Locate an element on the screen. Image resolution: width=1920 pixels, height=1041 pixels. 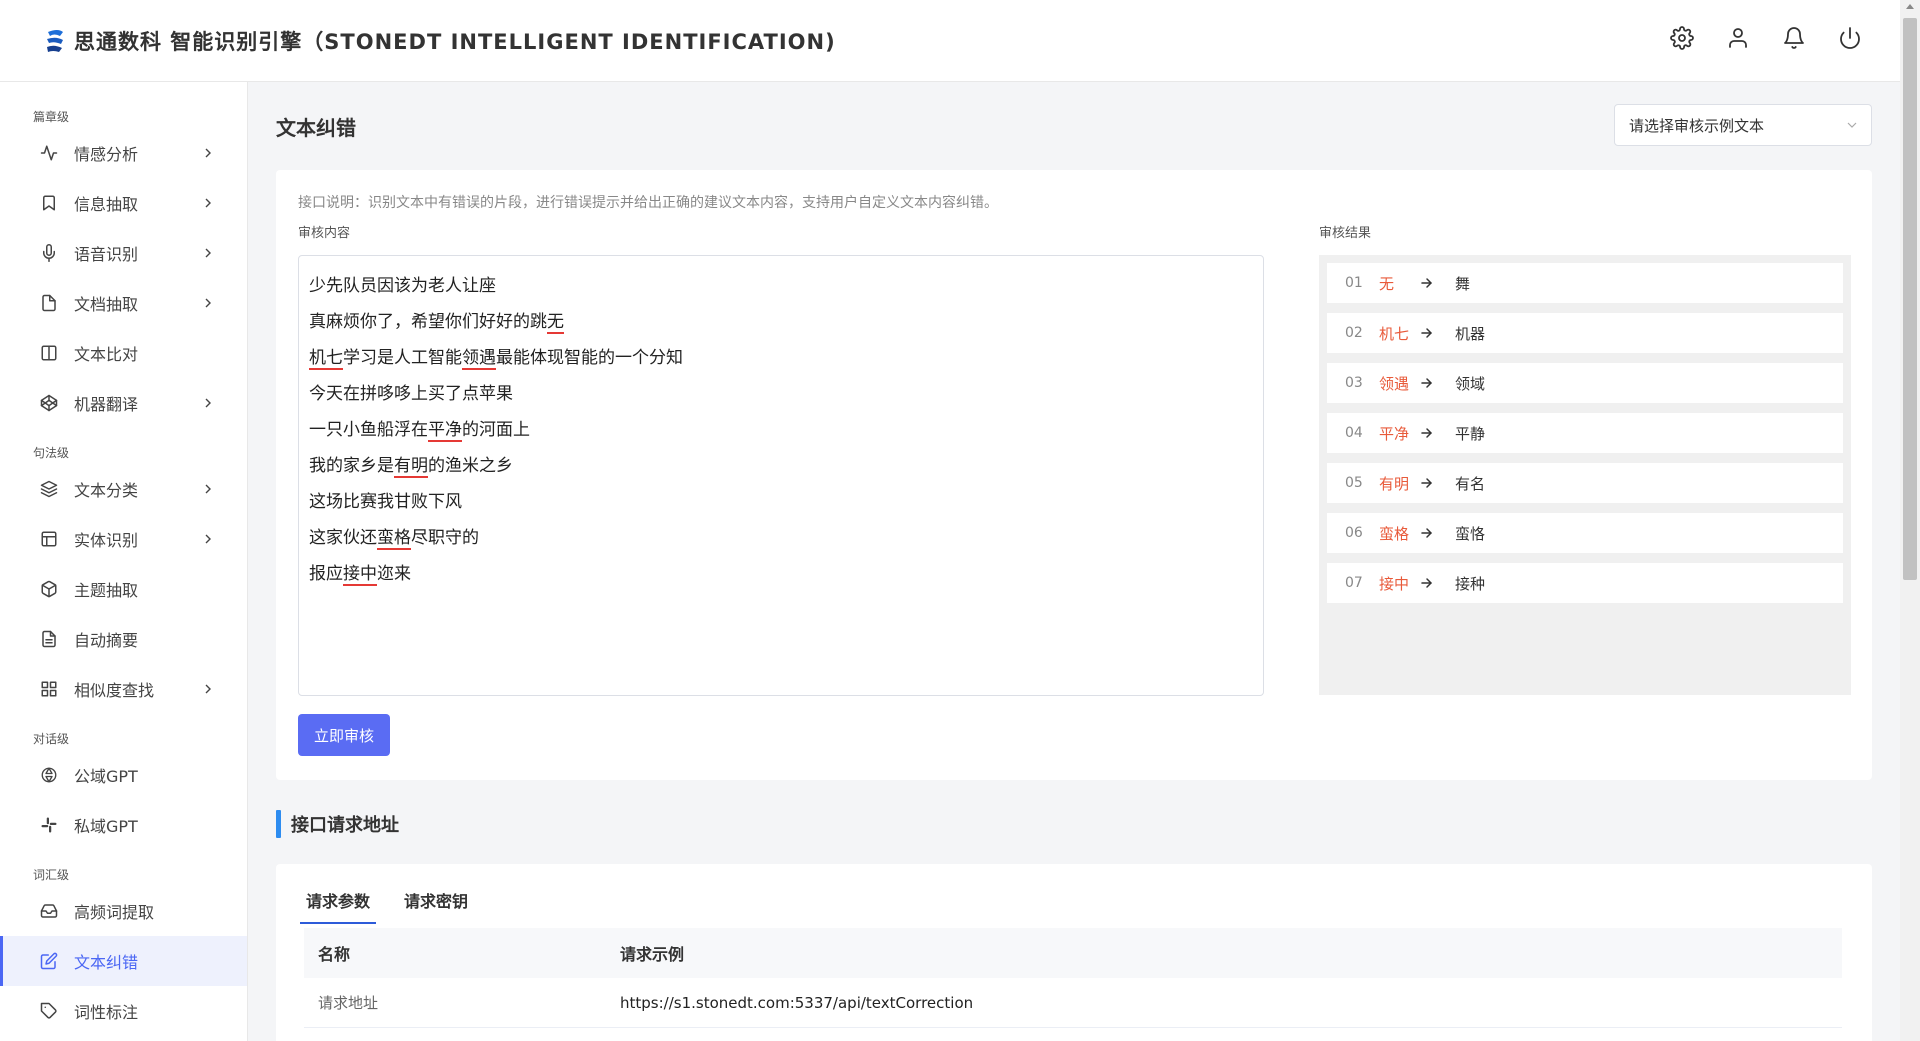
text-segment: 尽职守的 is located at coordinates (445, 538).